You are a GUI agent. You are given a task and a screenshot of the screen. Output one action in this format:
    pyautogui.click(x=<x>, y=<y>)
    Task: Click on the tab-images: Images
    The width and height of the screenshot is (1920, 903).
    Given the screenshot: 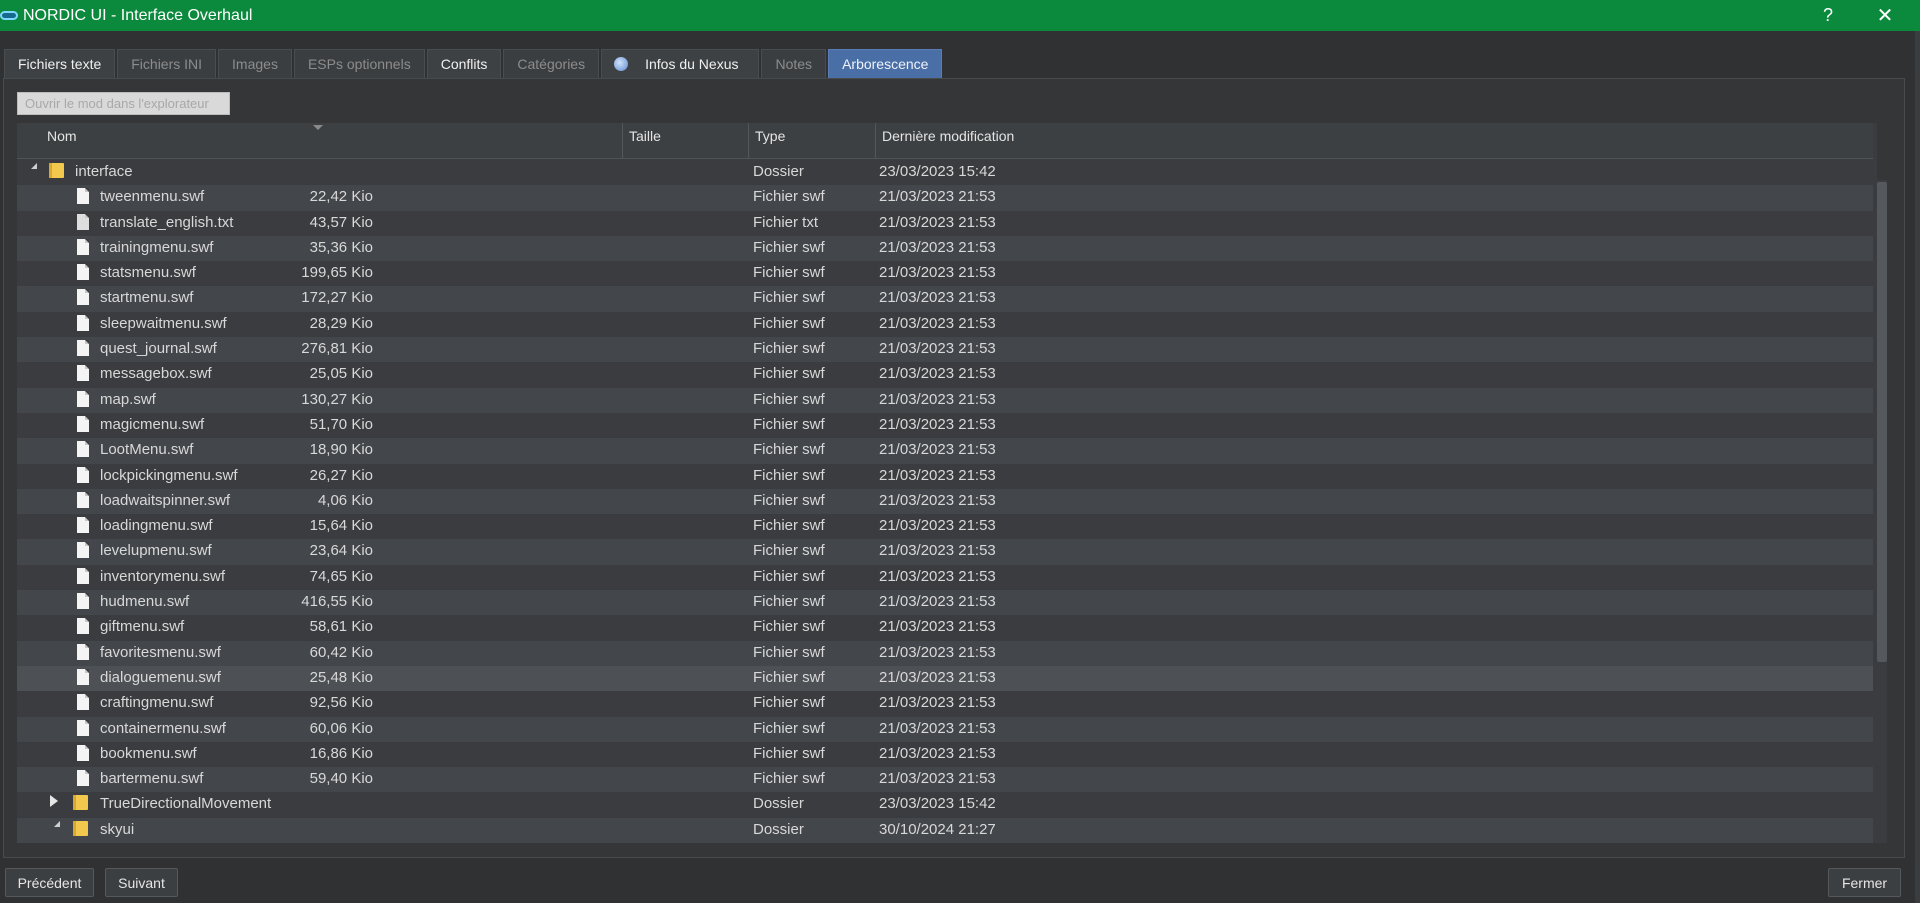 What is the action you would take?
    pyautogui.click(x=255, y=63)
    